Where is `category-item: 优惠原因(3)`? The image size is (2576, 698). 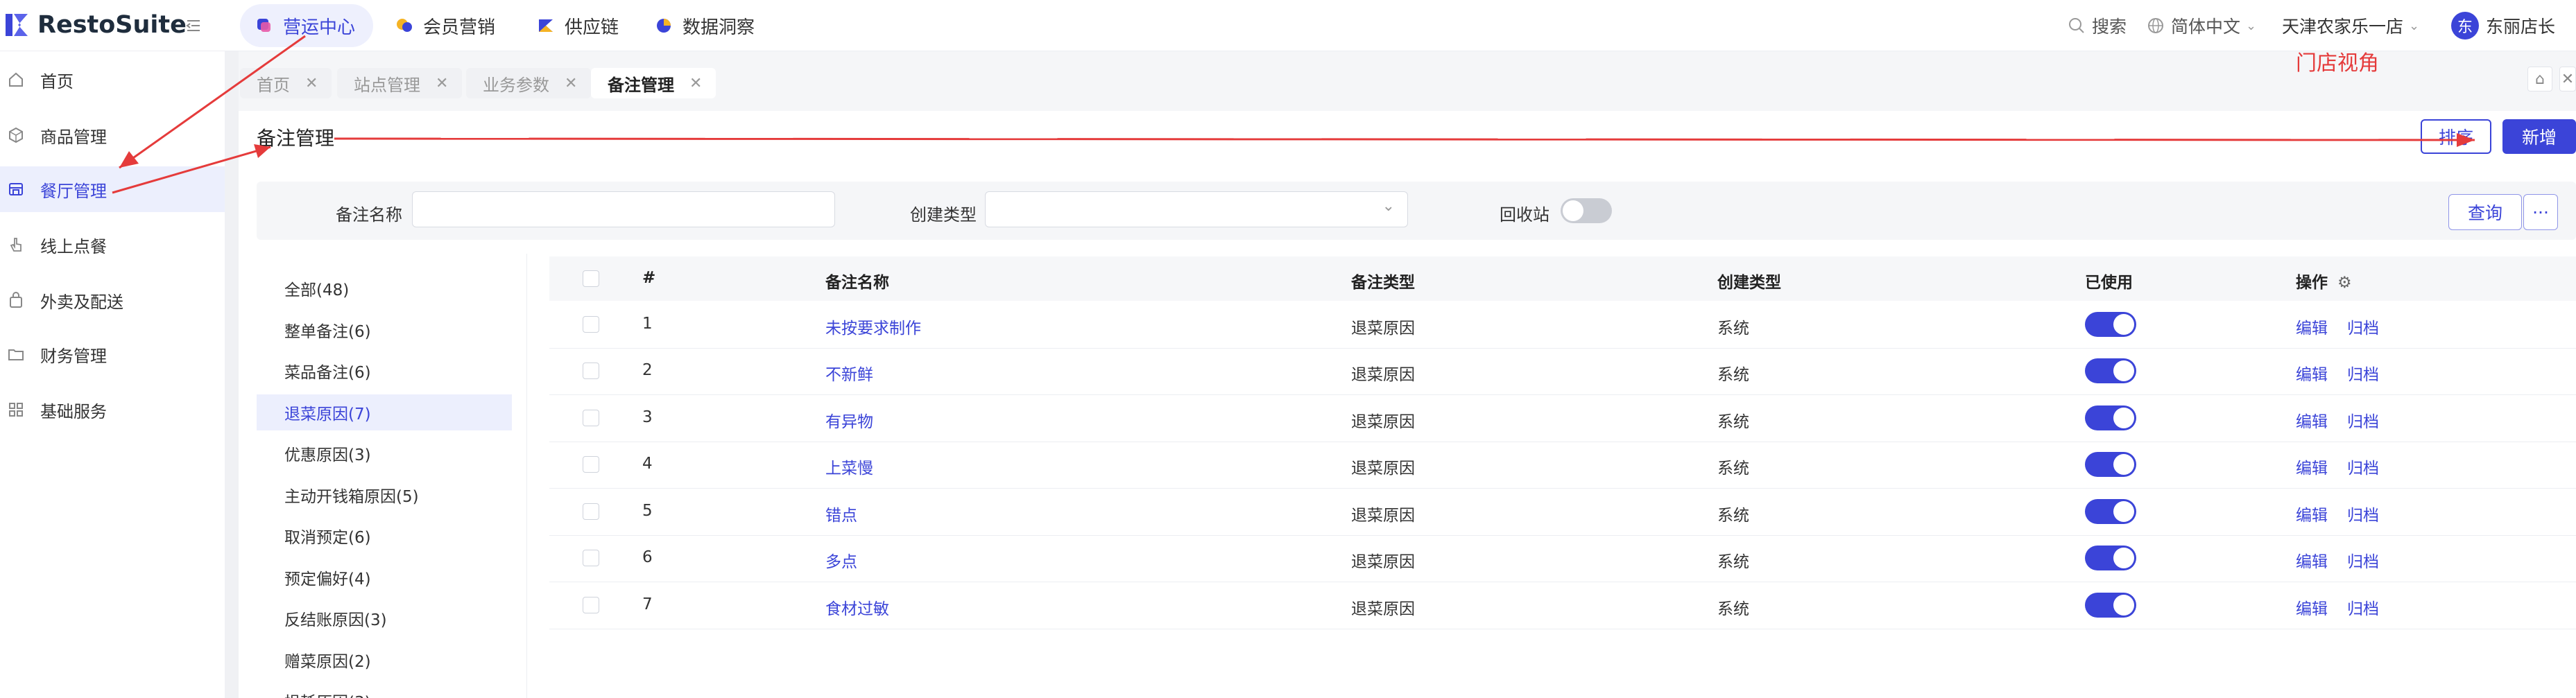 category-item: 优惠原因(3) is located at coordinates (384, 453).